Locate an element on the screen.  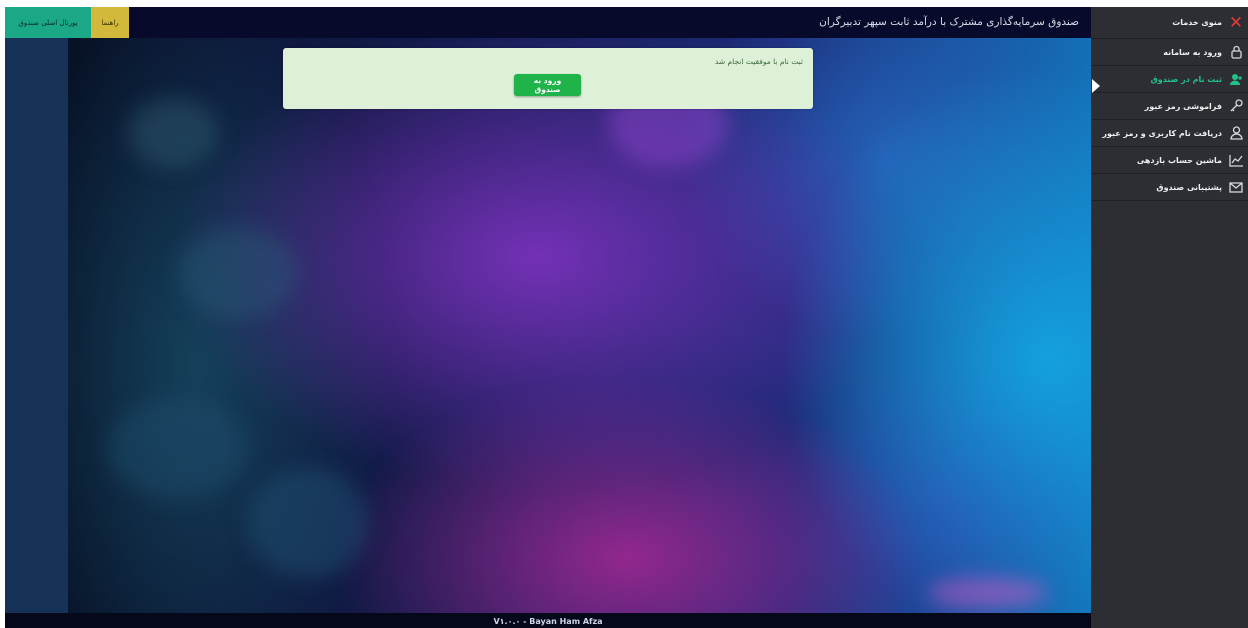
sidebar-item-login: ورود به سامانه is located at coordinates (1169, 52).